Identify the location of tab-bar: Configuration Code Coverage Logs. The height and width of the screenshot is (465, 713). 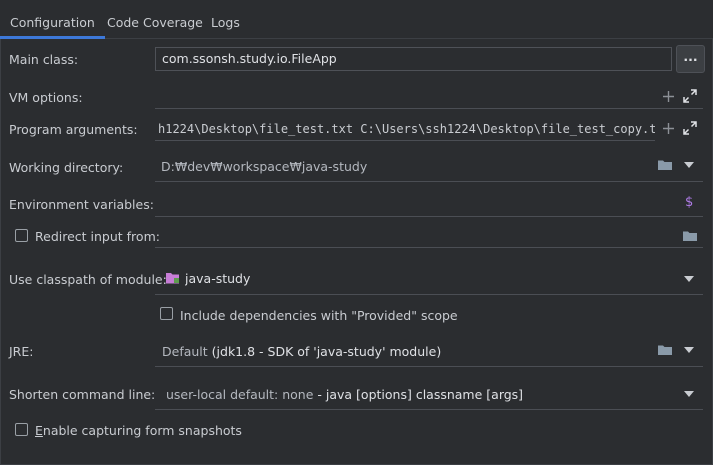
(356, 19).